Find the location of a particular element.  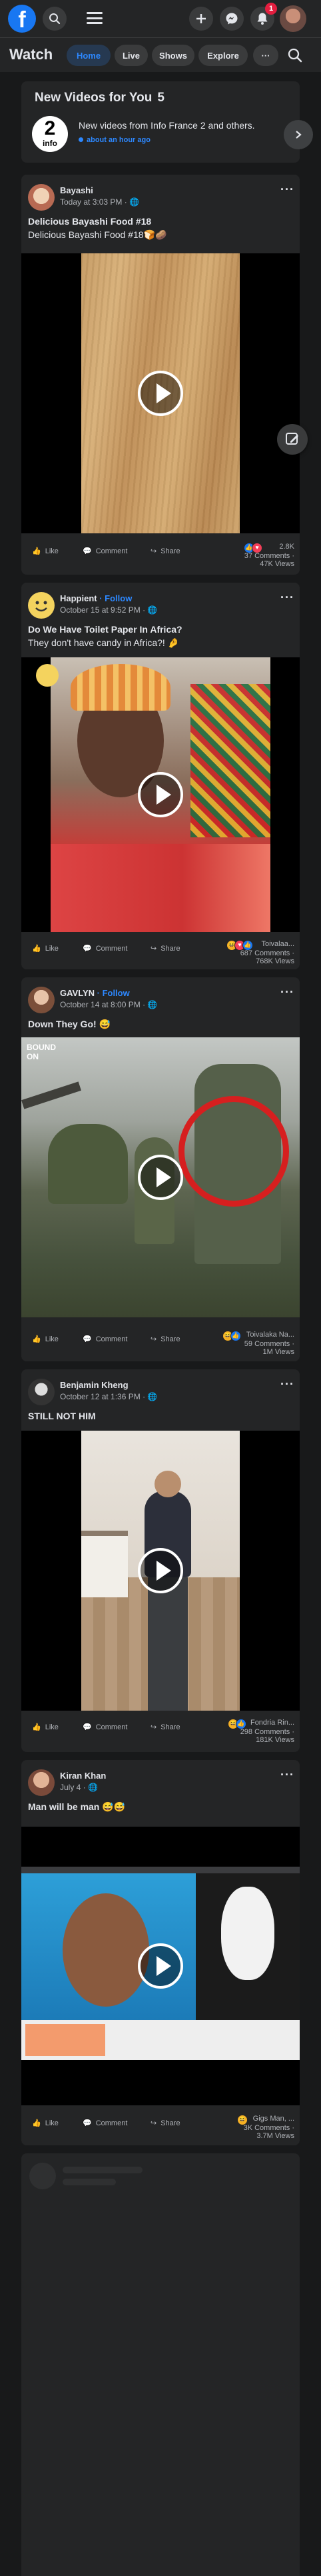

comment-count: 298 Comments · is located at coordinates (267, 1732).